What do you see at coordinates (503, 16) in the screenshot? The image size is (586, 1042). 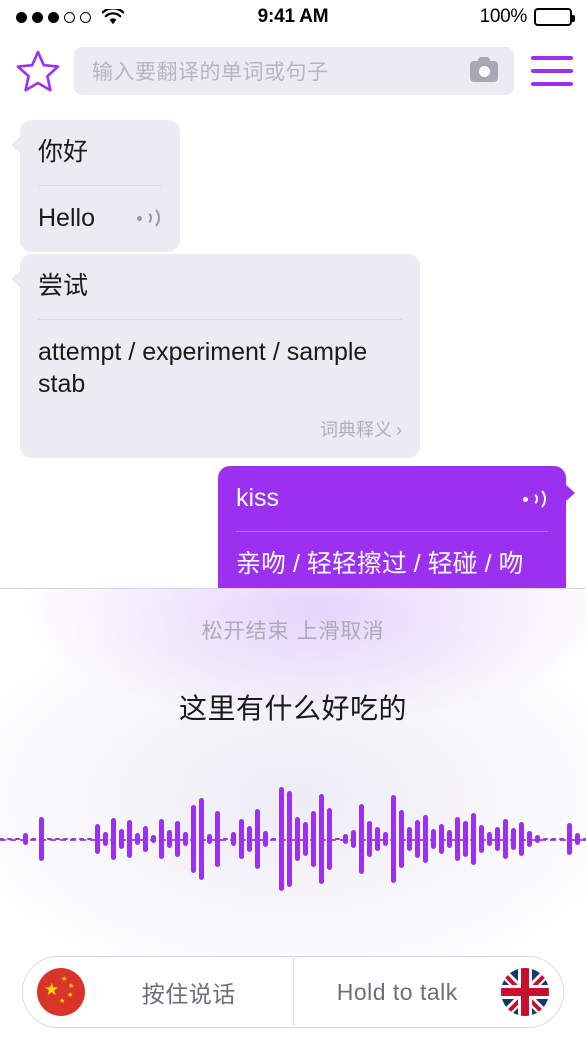 I see `battery-percent: 100%` at bounding box center [503, 16].